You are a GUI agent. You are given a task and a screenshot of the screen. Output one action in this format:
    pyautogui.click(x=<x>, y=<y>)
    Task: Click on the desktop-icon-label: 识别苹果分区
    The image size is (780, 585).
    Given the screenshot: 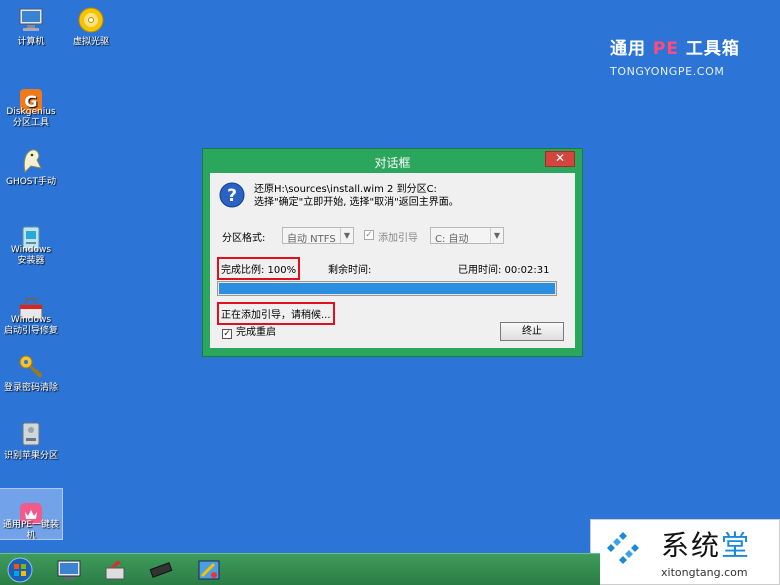 What is the action you would take?
    pyautogui.click(x=30, y=456)
    